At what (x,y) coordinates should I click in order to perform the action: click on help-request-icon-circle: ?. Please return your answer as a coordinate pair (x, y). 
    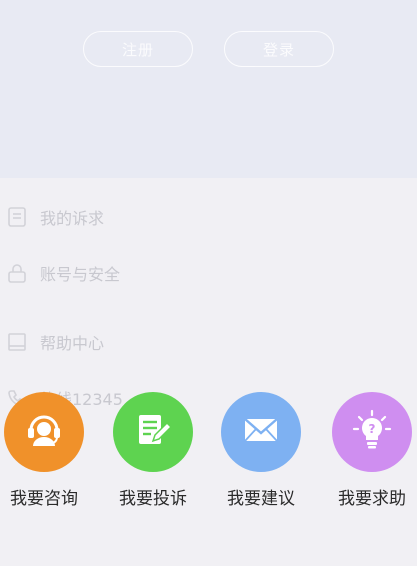
    Looking at the image, I should click on (372, 432).